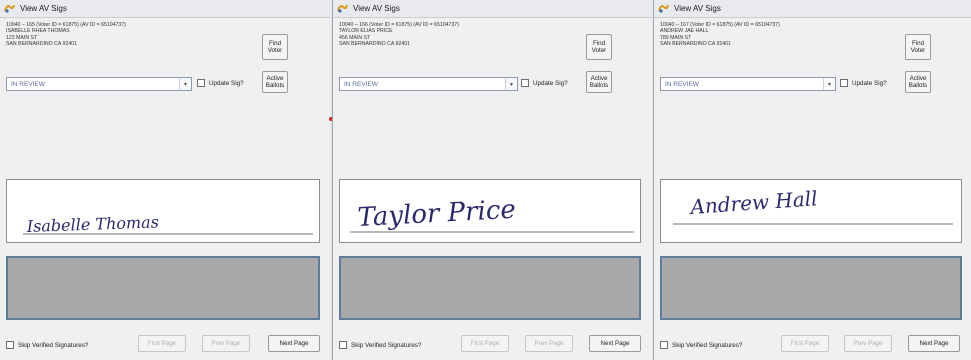 The image size is (971, 360). I want to click on signature-scan: Andrew Hall, so click(813, 205).